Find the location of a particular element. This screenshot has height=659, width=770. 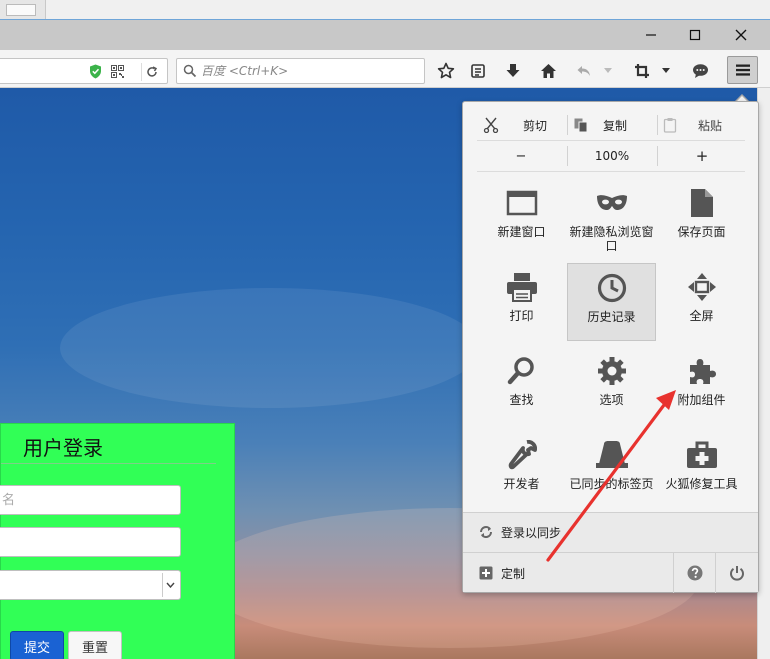

downloads-button is located at coordinates (513, 71).